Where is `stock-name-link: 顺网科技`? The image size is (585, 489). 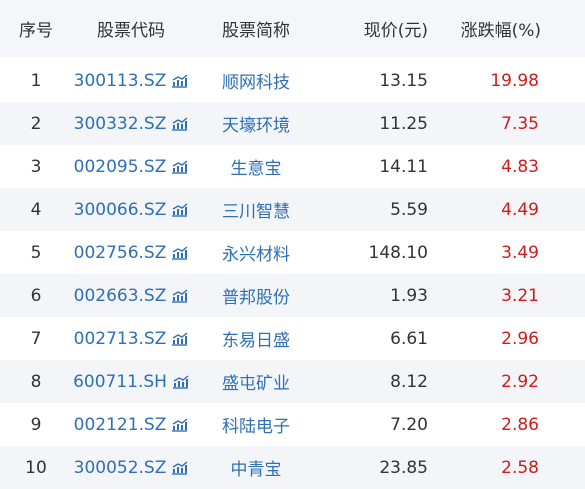
stock-name-link: 顺网科技 is located at coordinates (256, 80).